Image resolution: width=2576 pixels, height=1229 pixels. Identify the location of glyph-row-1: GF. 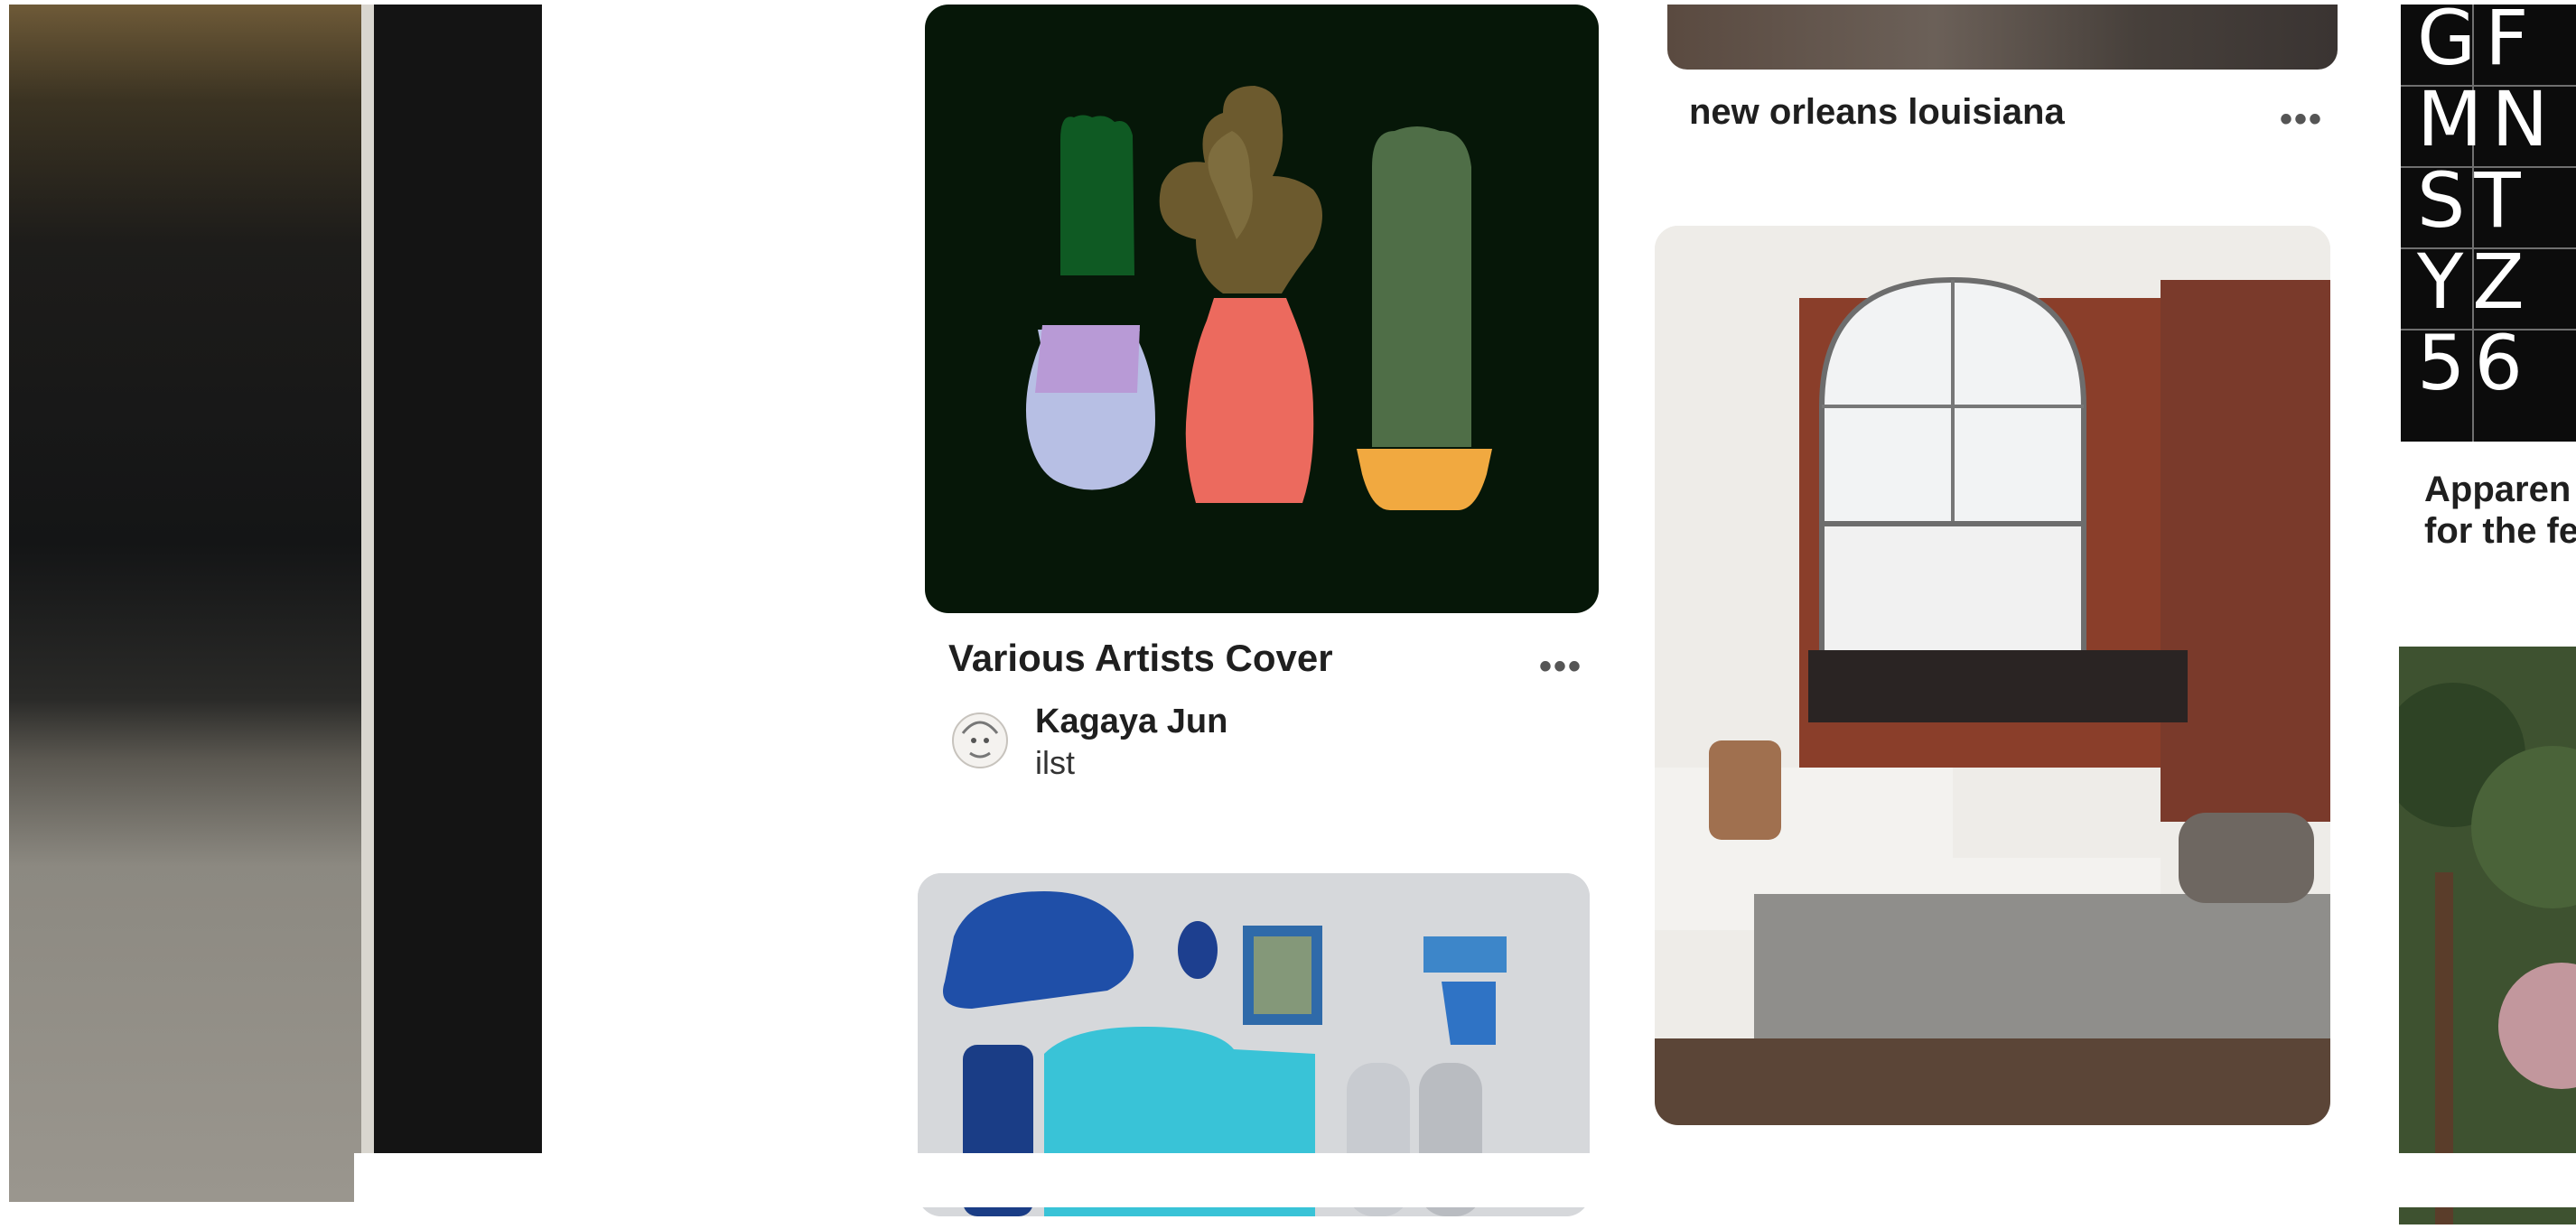
(2477, 41).